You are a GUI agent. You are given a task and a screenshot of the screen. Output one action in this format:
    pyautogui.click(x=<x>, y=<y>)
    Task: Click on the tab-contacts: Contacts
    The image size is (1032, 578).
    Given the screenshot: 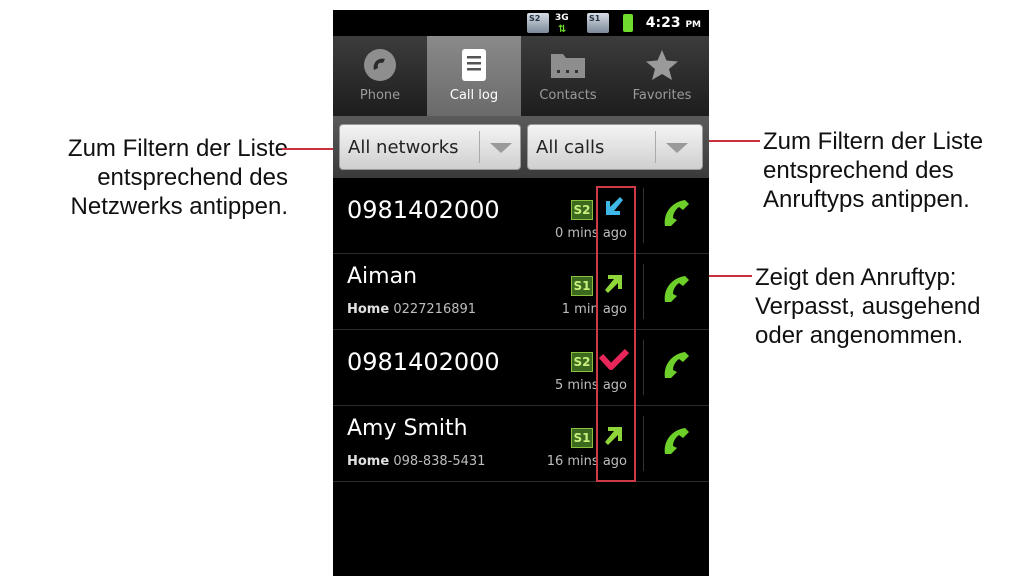 What is the action you would take?
    pyautogui.click(x=568, y=76)
    